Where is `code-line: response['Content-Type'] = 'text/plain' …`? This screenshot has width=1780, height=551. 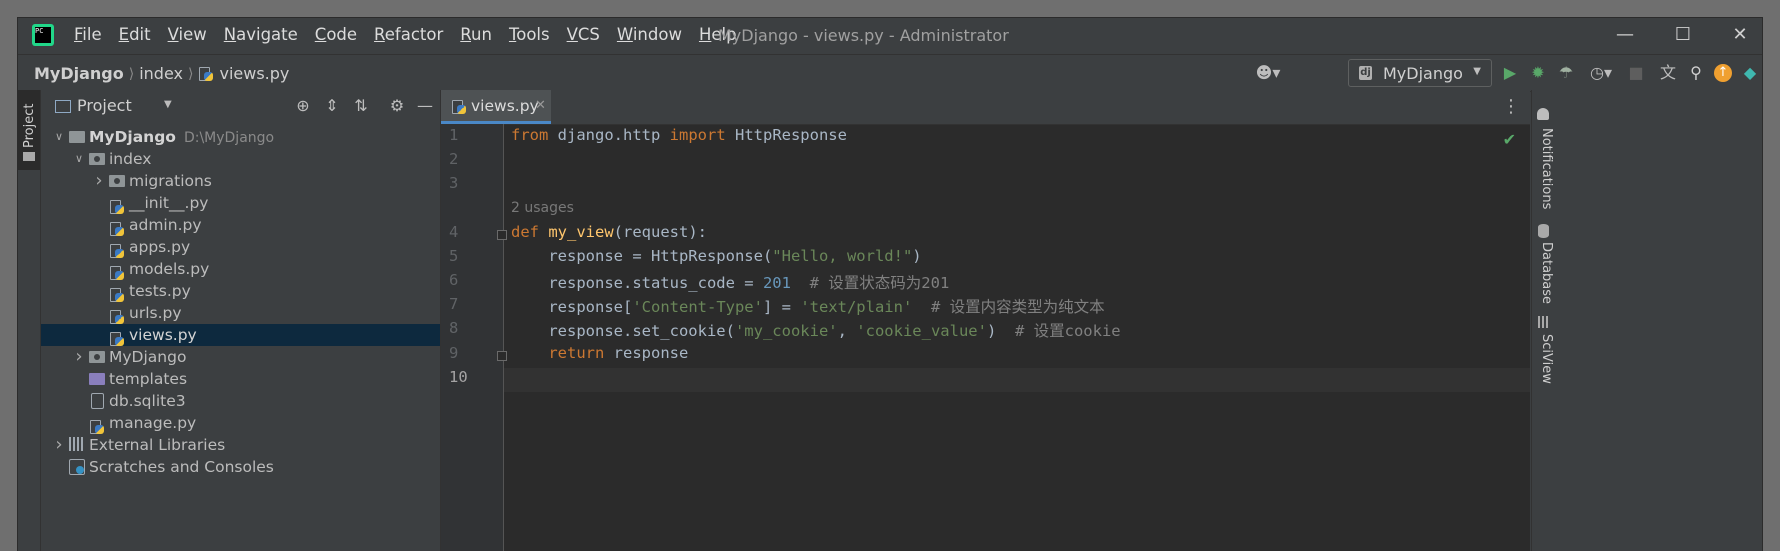 code-line: response['Content-Type'] = 'text/plain' … is located at coordinates (807, 306).